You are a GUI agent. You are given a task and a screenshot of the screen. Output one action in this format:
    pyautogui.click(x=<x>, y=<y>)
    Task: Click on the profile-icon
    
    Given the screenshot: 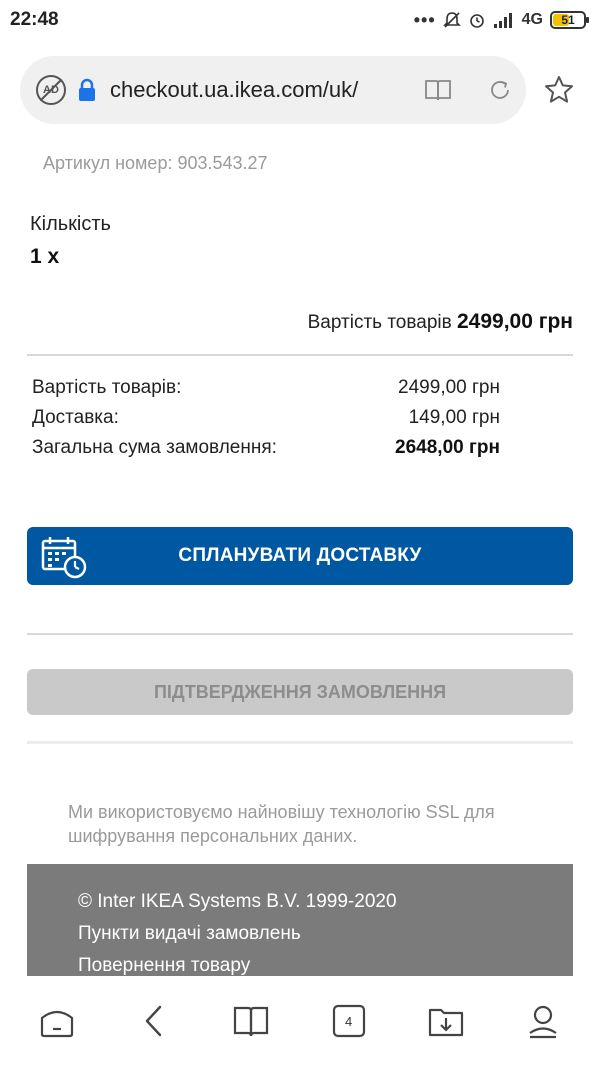 What is the action you would take?
    pyautogui.click(x=543, y=1022)
    